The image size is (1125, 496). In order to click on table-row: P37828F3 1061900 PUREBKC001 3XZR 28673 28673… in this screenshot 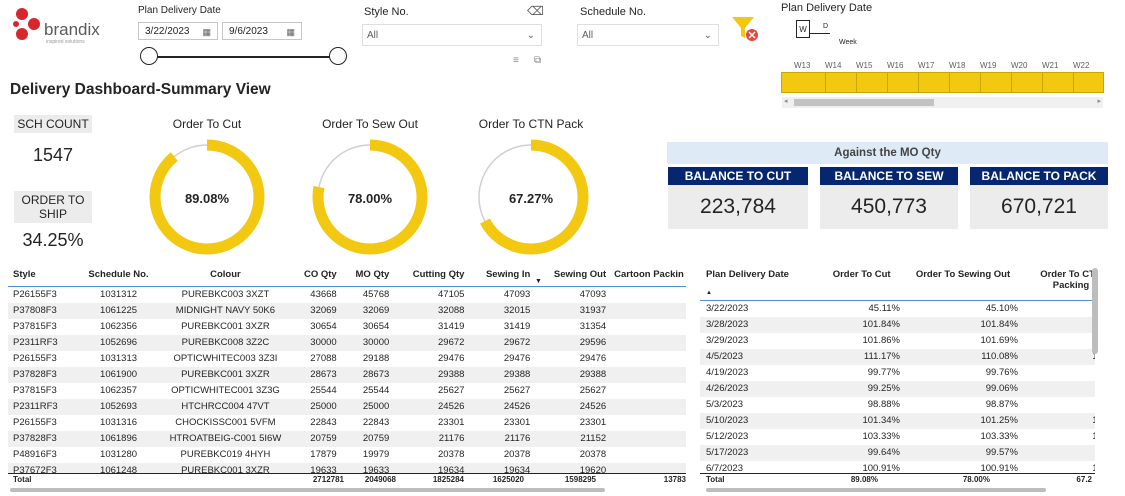, I will do `click(347, 374)`.